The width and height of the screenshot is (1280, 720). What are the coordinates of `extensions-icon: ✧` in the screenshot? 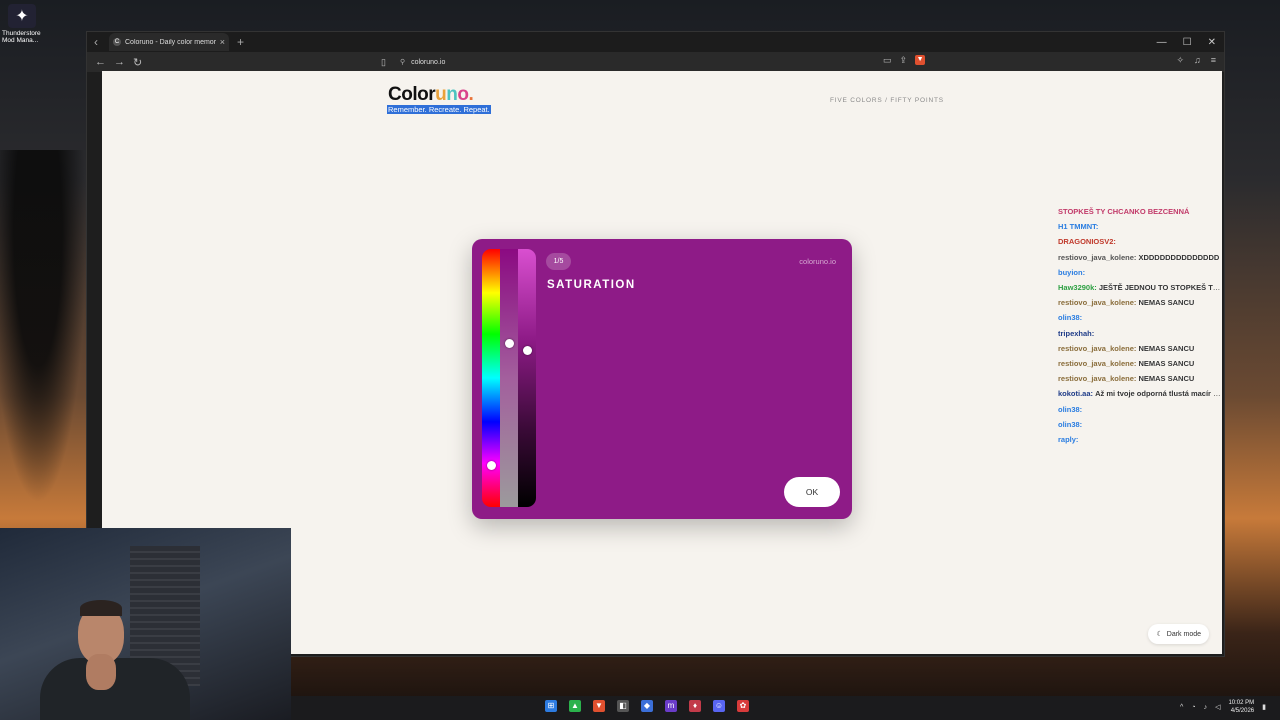 It's located at (1180, 60).